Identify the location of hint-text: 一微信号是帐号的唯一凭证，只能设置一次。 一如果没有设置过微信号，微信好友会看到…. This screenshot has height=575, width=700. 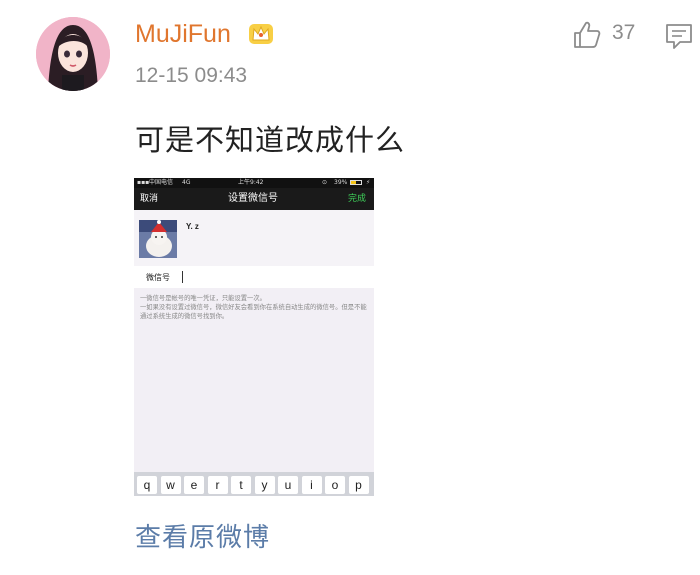
(253, 307).